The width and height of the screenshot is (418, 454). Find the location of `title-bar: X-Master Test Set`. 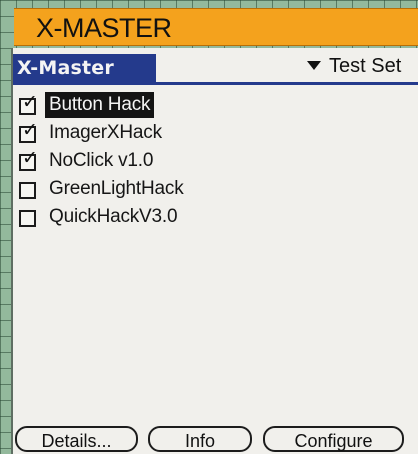

title-bar: X-Master Test Set is located at coordinates (215, 67).